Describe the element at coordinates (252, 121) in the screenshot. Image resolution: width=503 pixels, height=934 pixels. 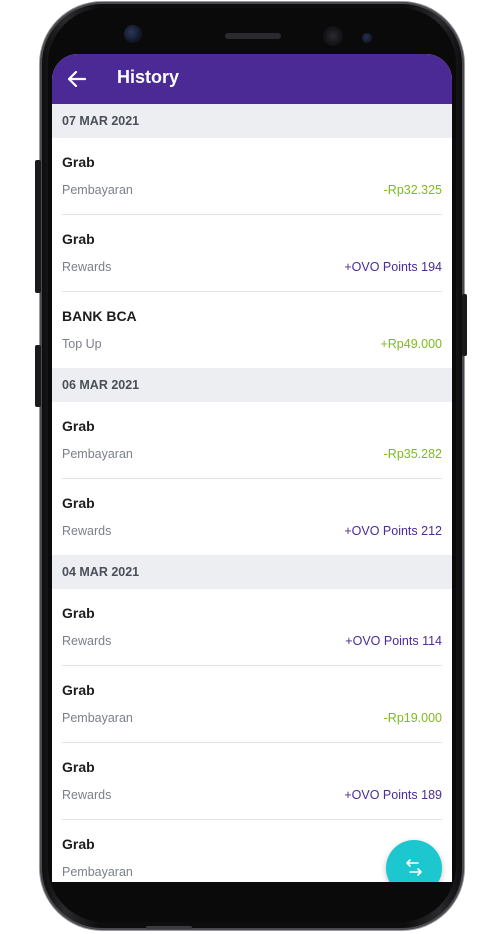
I see `date-header: 07 MAR 2021` at that location.